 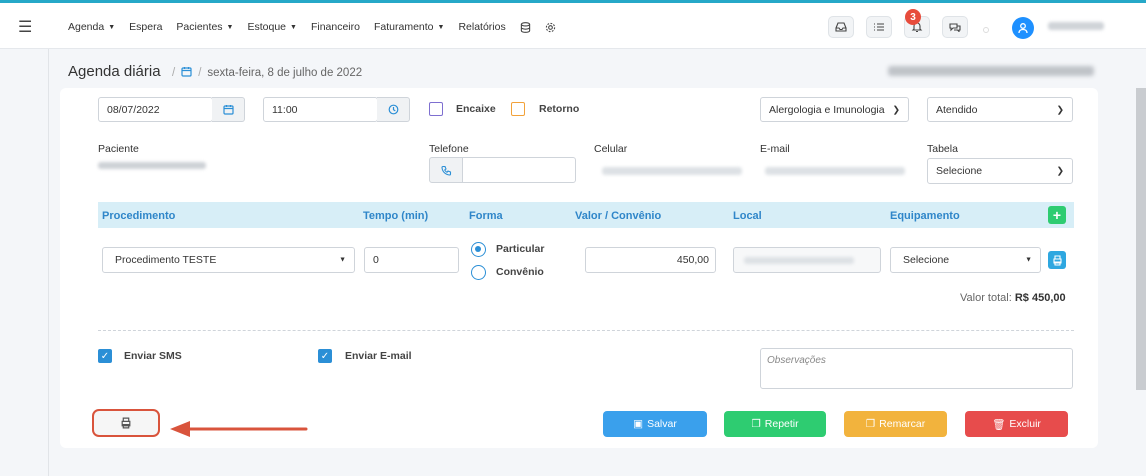 What do you see at coordinates (396, 216) in the screenshot?
I see `th-tempo: Tempo (min)` at bounding box center [396, 216].